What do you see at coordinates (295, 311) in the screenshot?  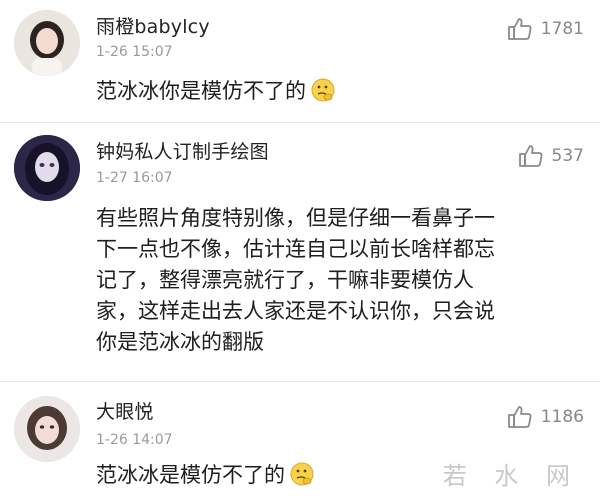 I see `comment-line: 家，这样走出去人家还是不认识你，只会说` at bounding box center [295, 311].